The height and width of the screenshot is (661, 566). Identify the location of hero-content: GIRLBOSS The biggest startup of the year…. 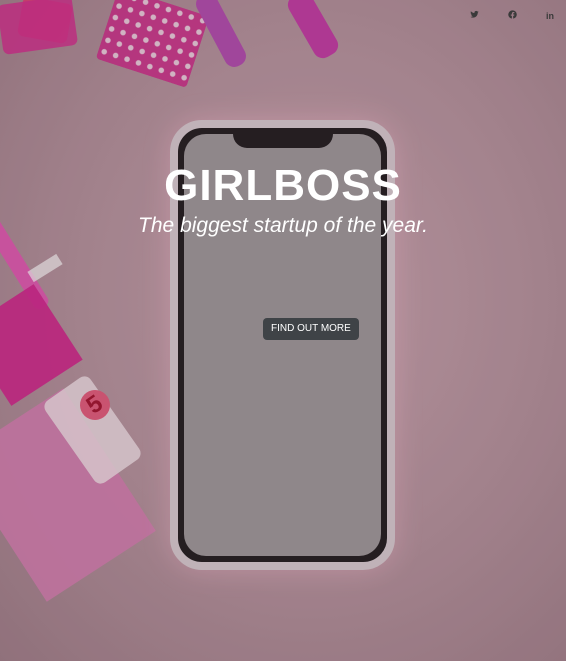
(283, 199).